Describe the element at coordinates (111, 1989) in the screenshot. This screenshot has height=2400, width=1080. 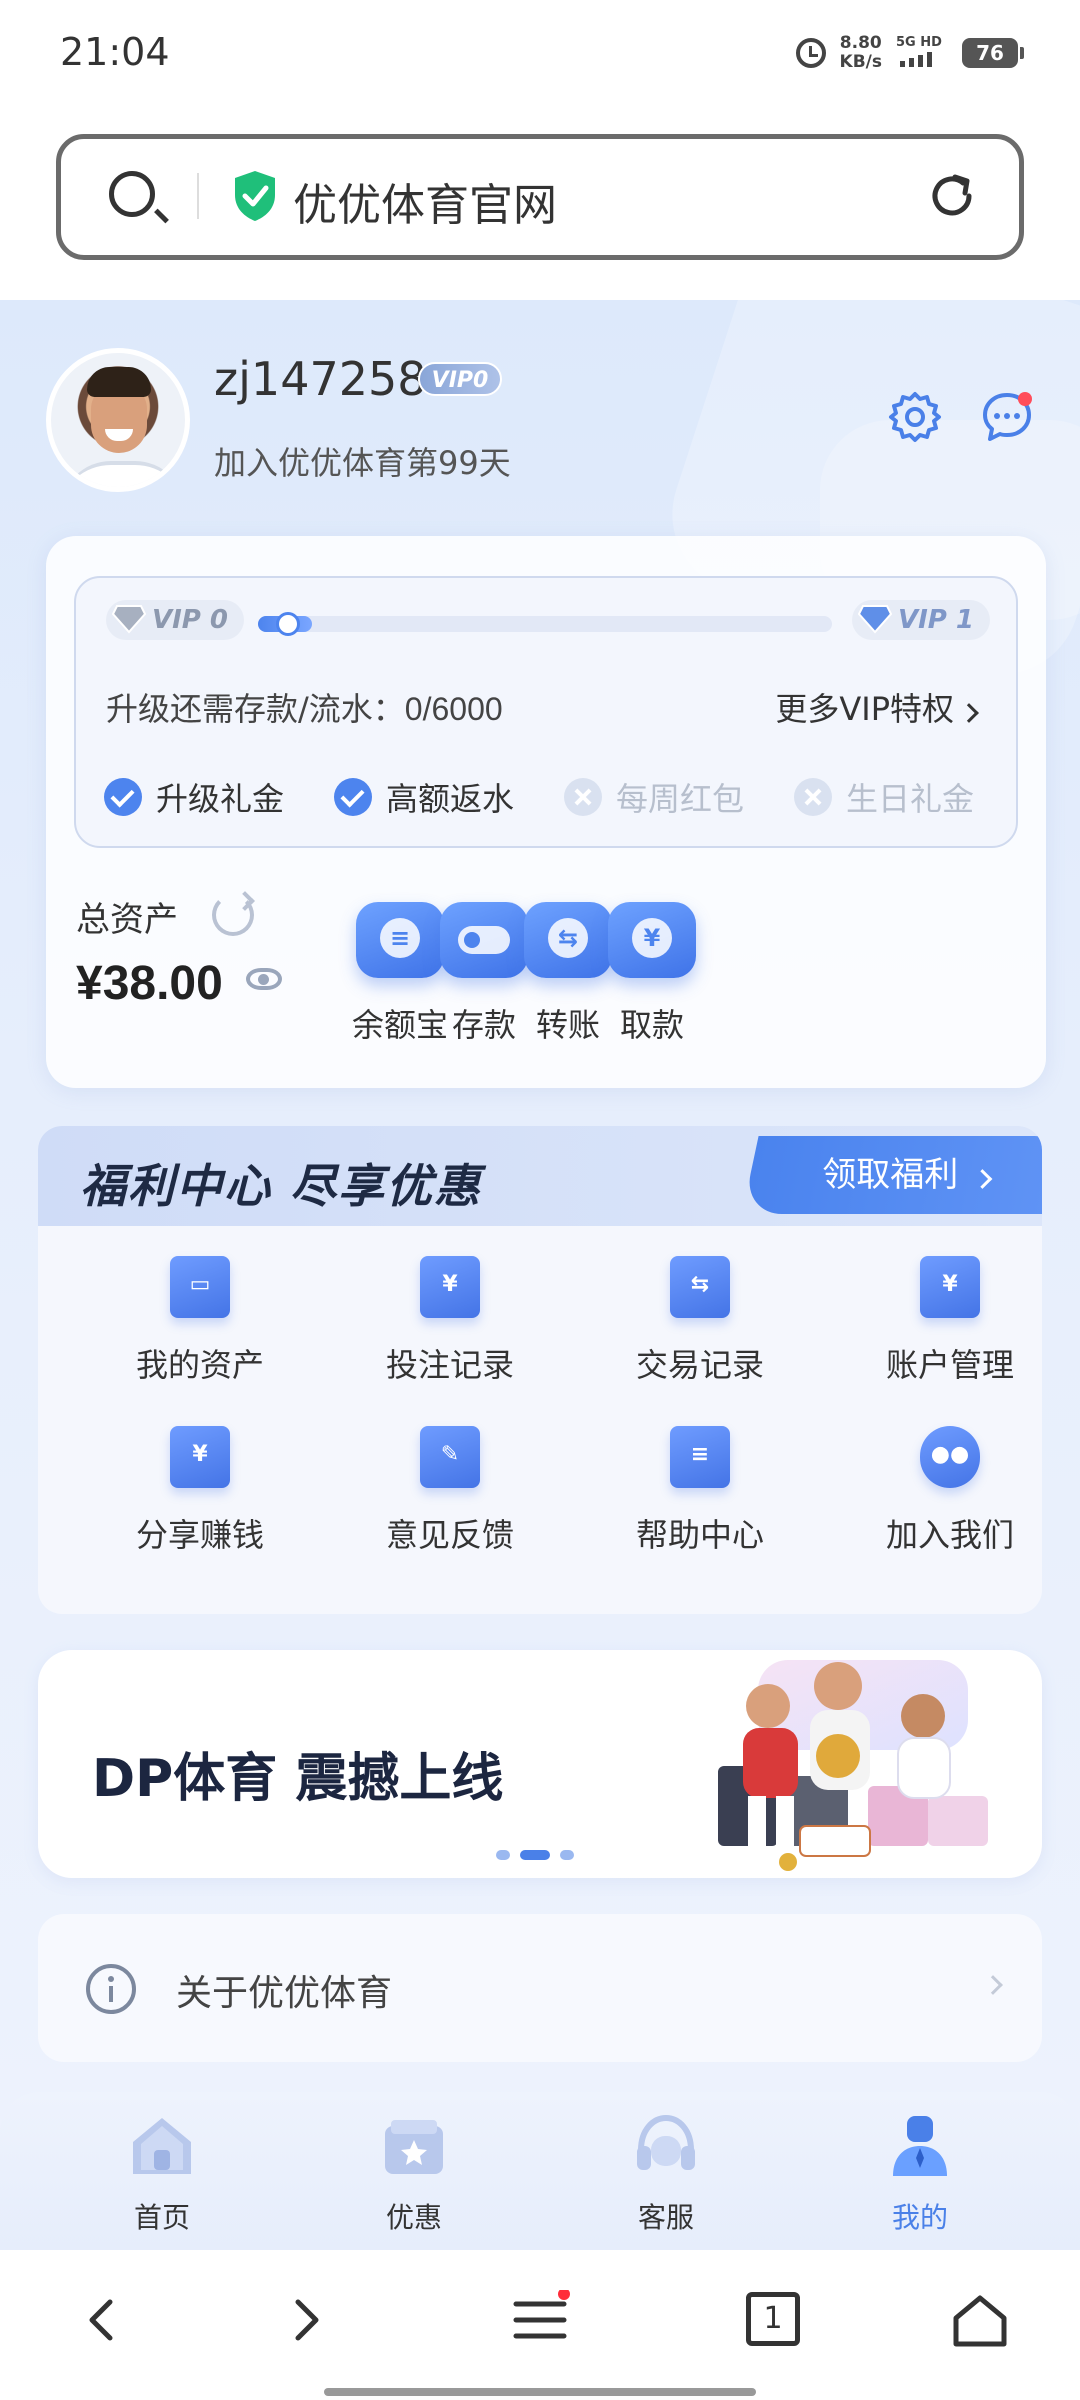
I see `info-icon` at that location.